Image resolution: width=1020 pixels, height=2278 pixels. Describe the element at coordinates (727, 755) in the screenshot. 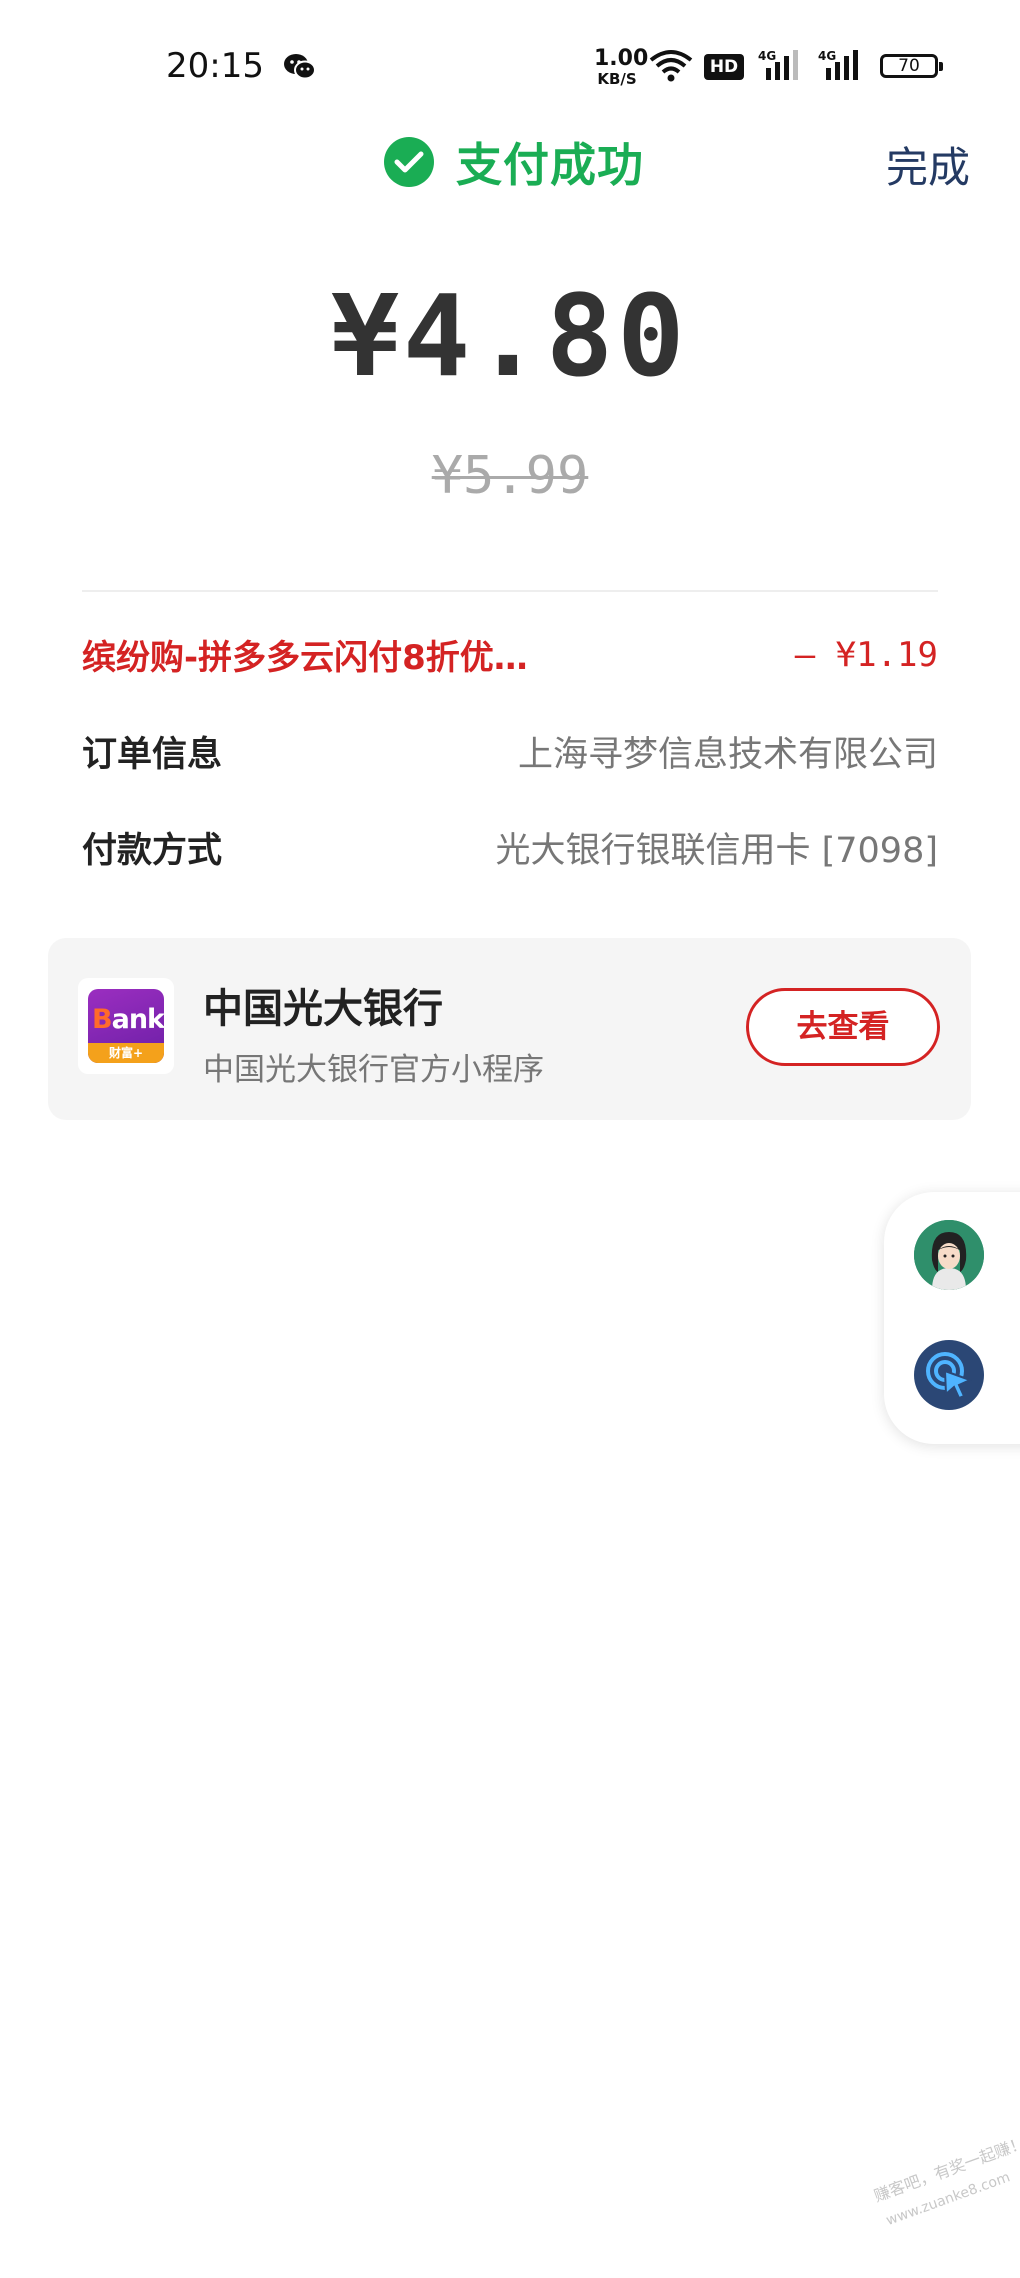

I see `merchant-name: 上海寻梦信息技术有限公司` at that location.